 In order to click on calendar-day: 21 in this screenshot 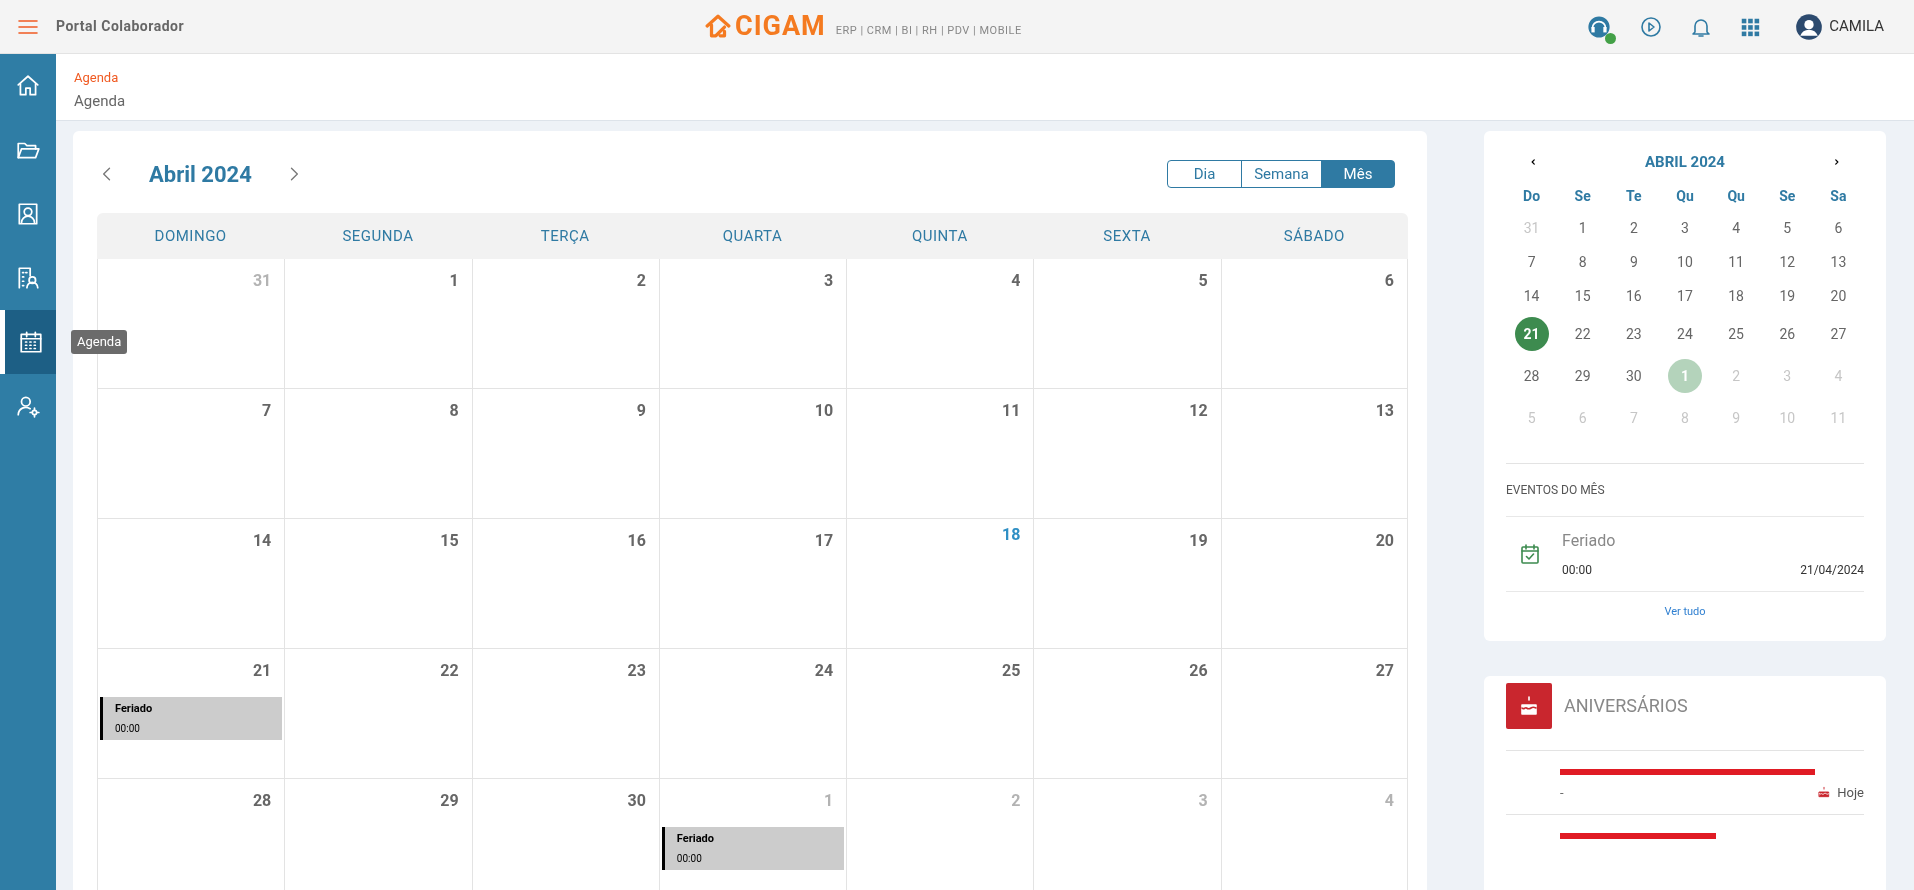, I will do `click(1531, 334)`.